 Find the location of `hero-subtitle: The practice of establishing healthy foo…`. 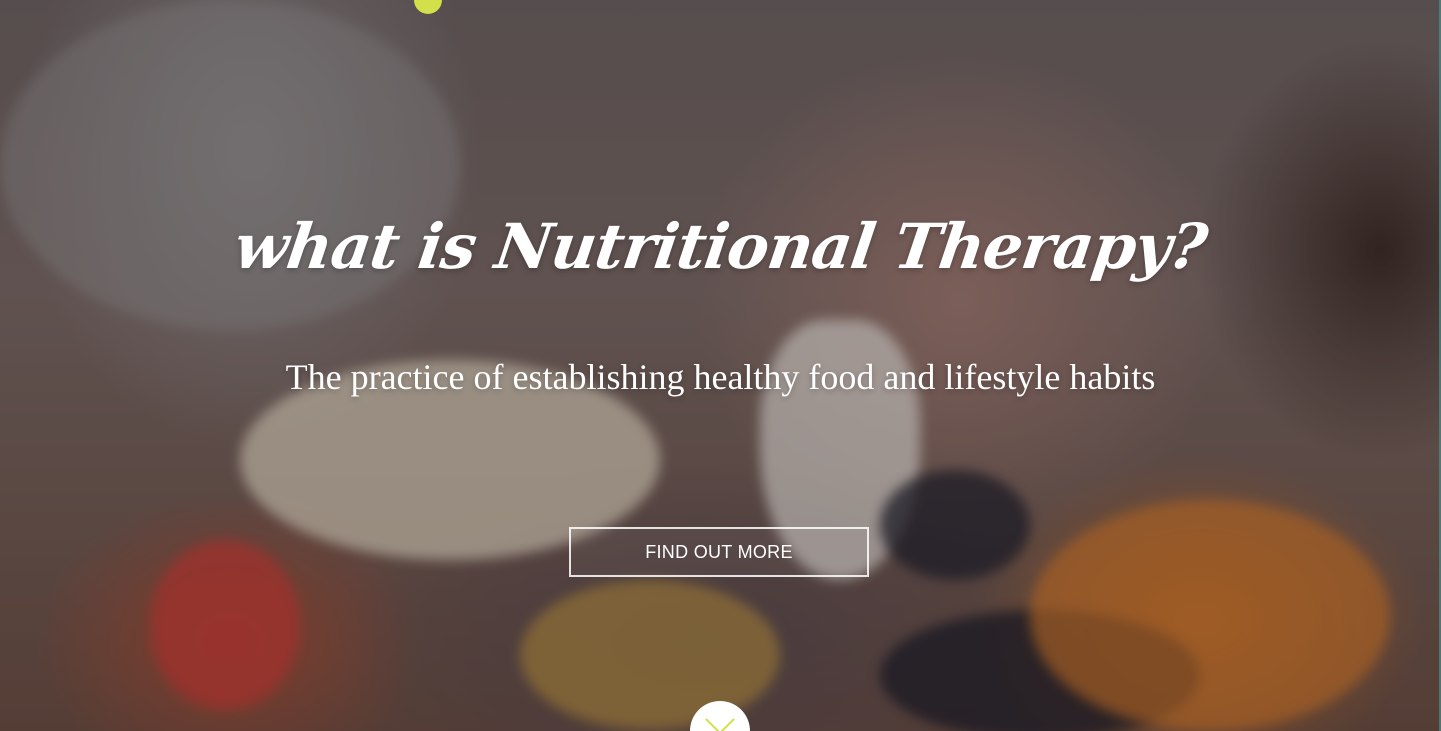

hero-subtitle: The practice of establishing healthy foo… is located at coordinates (720, 377).